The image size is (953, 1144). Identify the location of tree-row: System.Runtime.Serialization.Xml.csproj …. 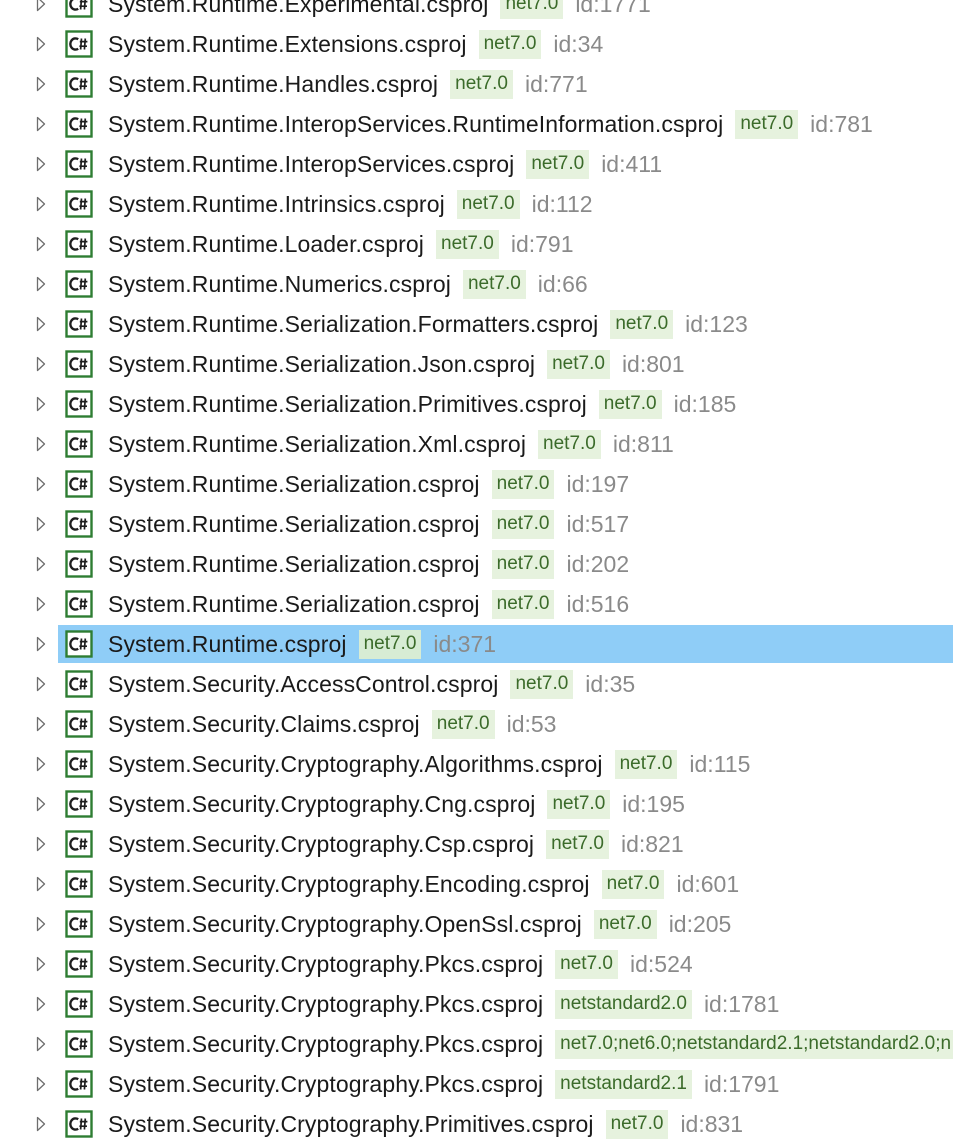
(476, 444).